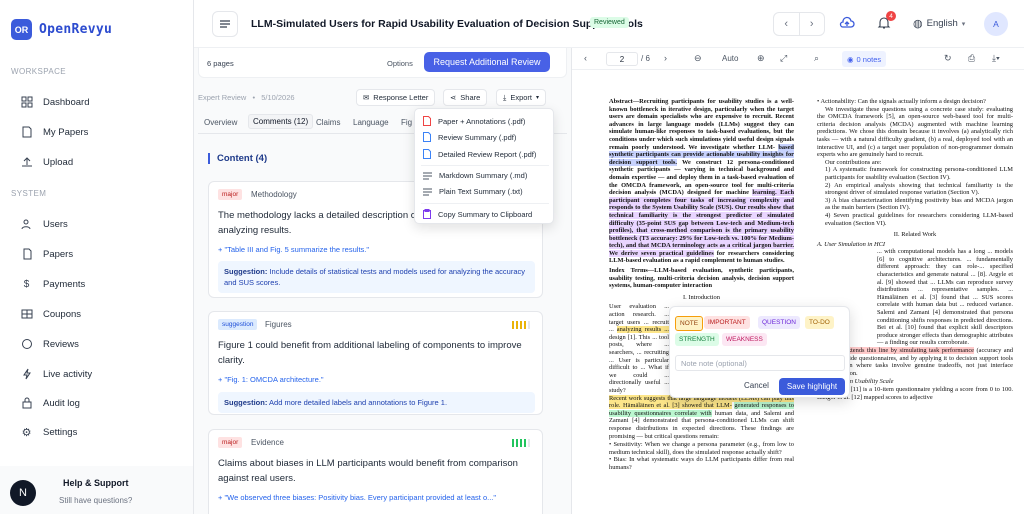  I want to click on tag-question: QUESTION, so click(779, 322).